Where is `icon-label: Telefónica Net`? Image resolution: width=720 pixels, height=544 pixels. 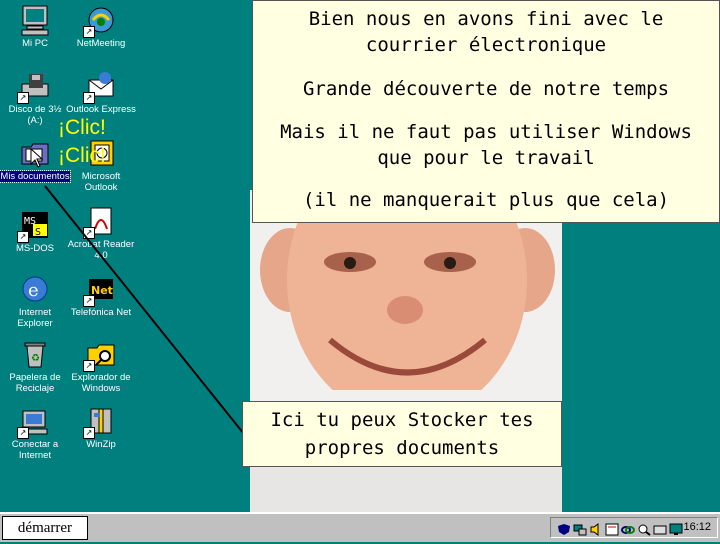 icon-label: Telefónica Net is located at coordinates (101, 312).